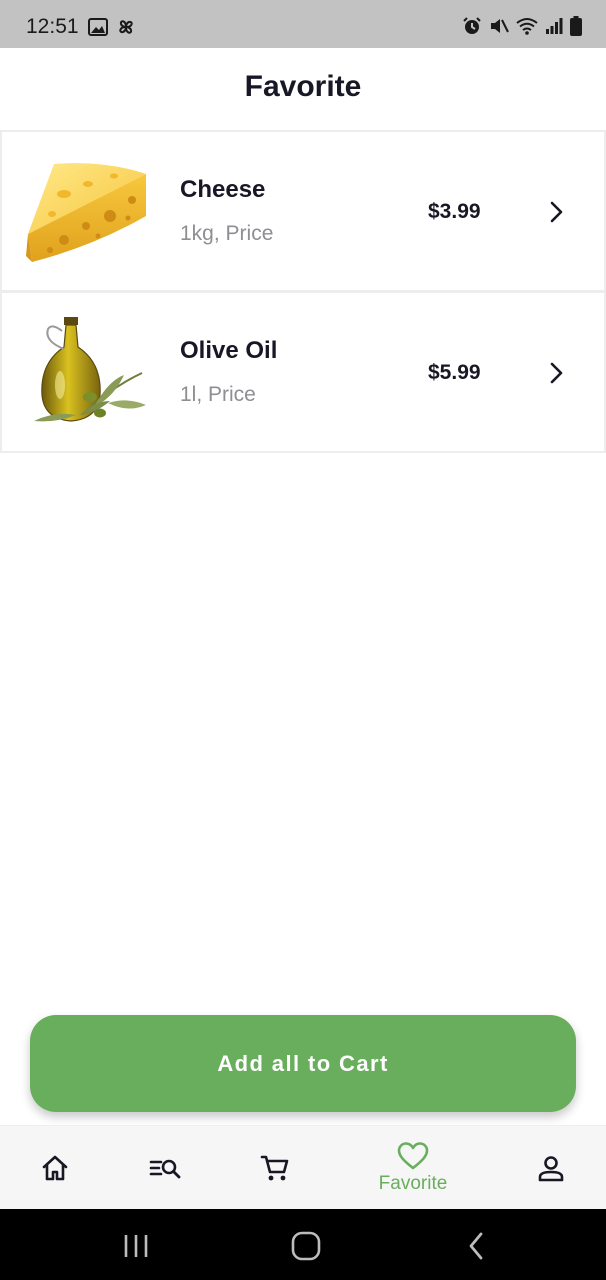 The image size is (606, 1280). Describe the element at coordinates (126, 27) in the screenshot. I see `pinwheel-icon` at that location.